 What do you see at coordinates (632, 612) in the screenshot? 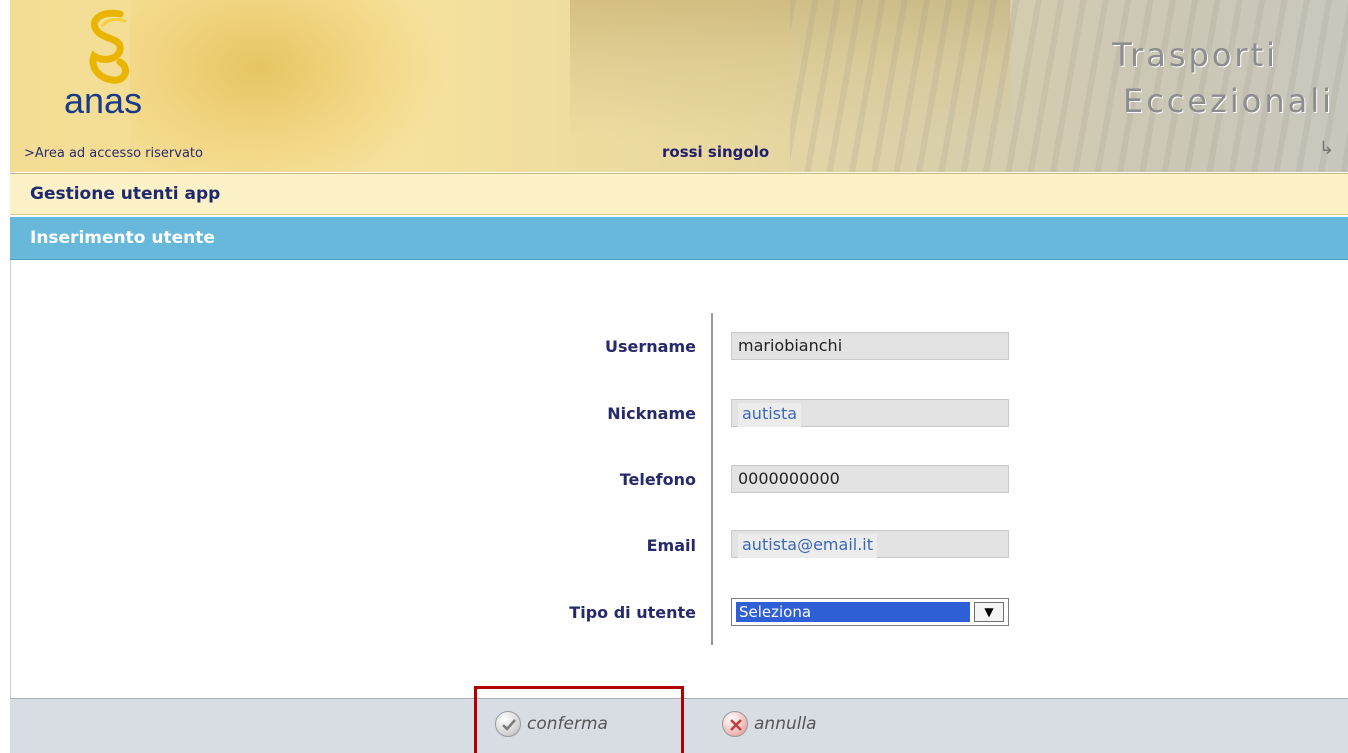
I see `tipo-utente-label: Tipo di utente` at bounding box center [632, 612].